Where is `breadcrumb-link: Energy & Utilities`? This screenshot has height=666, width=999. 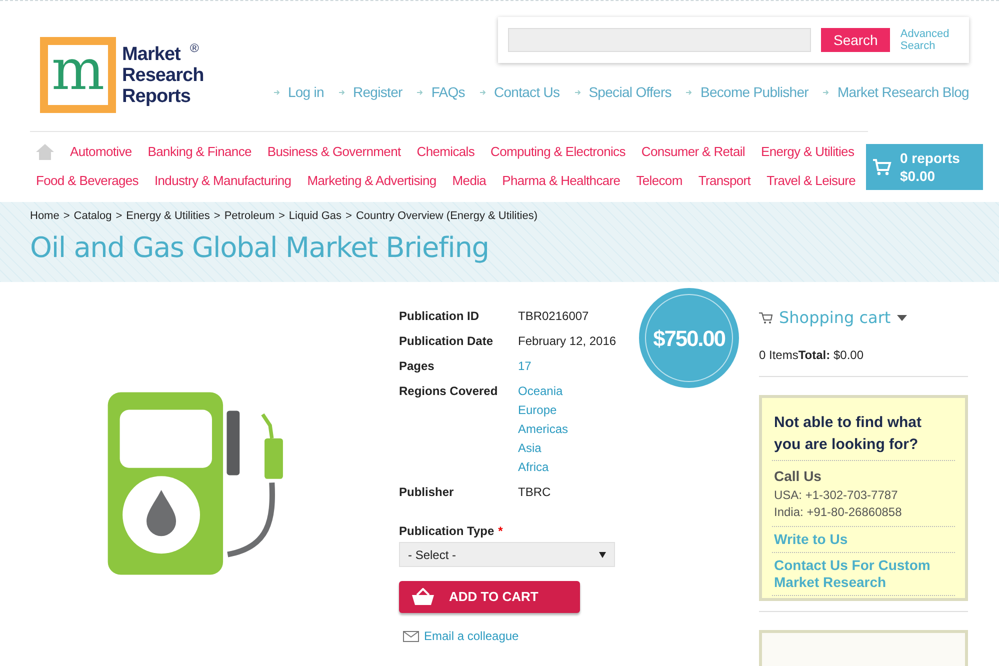 breadcrumb-link: Energy & Utilities is located at coordinates (168, 216).